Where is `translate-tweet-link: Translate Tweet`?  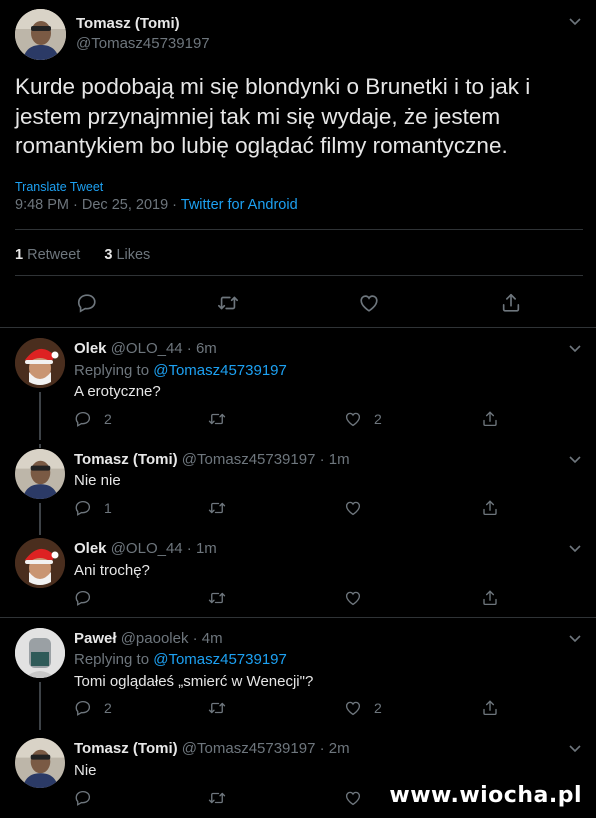 translate-tweet-link: Translate Tweet is located at coordinates (59, 187).